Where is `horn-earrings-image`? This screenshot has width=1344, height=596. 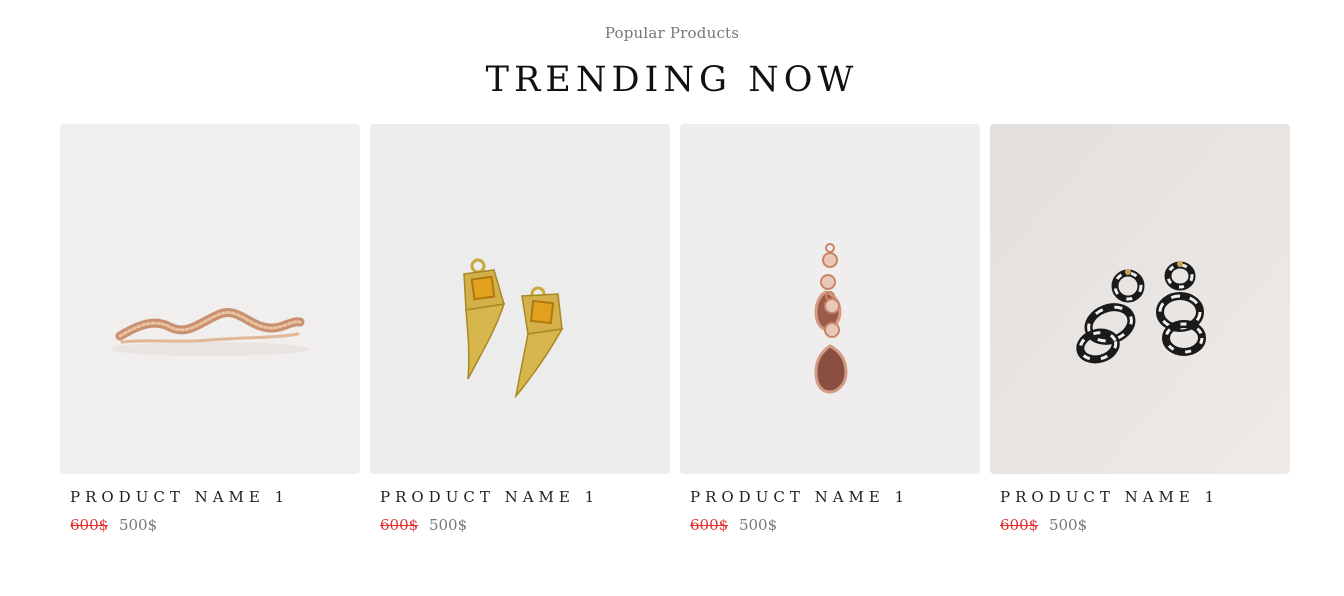
horn-earrings-image is located at coordinates (520, 299).